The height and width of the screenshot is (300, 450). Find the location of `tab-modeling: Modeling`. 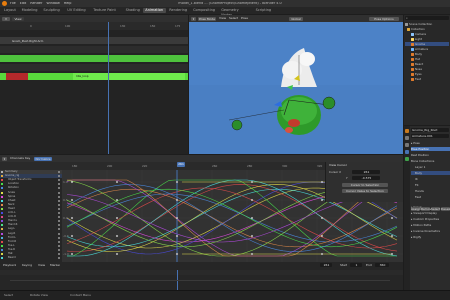

tab-modeling: Modeling is located at coordinates (30, 10).